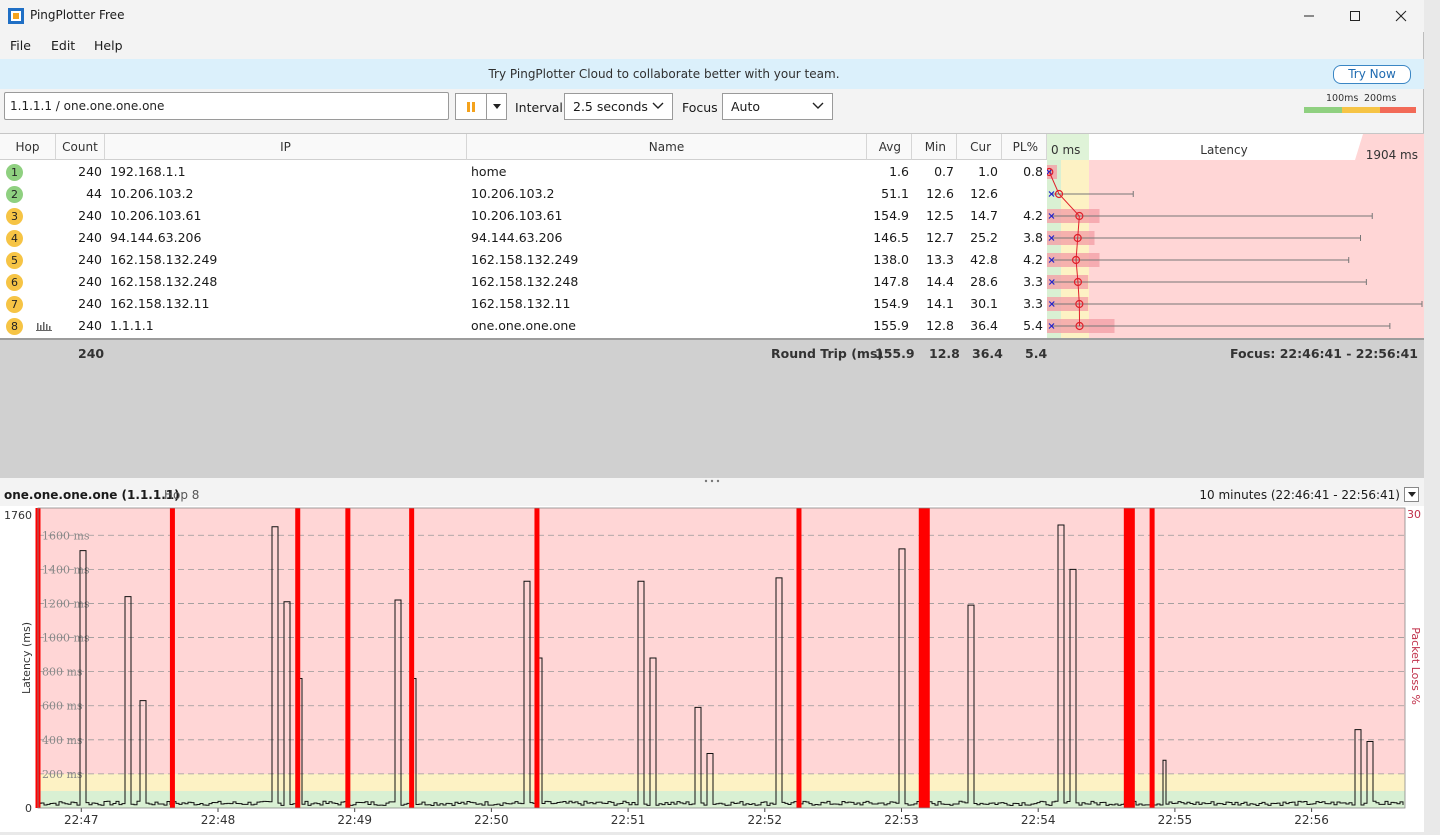 The image size is (1440, 835). I want to click on x-tick-label: 22:54, so click(1038, 820).